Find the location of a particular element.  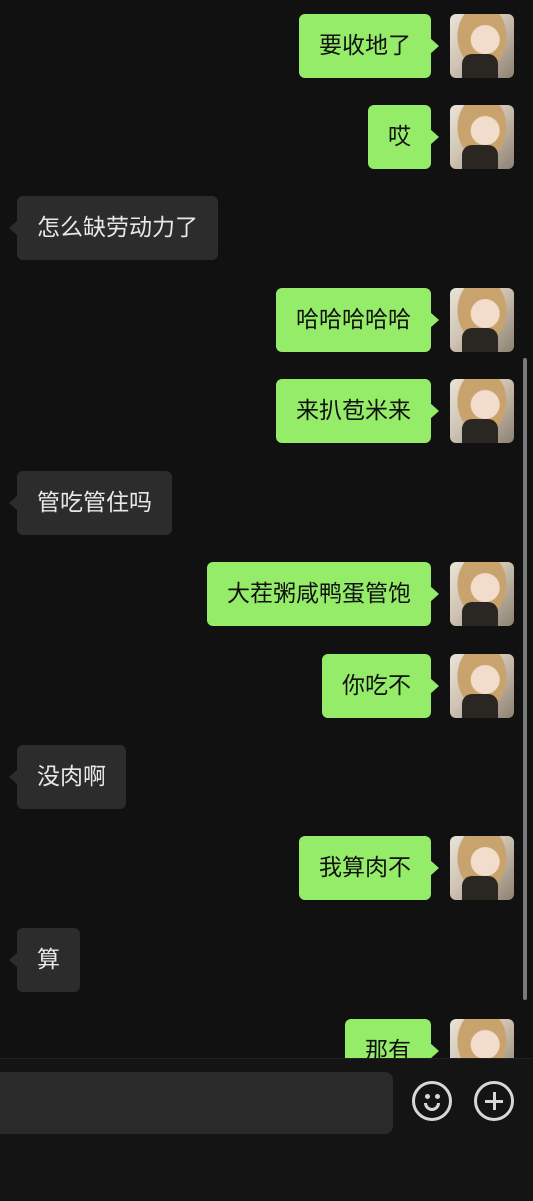

scrollbar is located at coordinates (525, 679).